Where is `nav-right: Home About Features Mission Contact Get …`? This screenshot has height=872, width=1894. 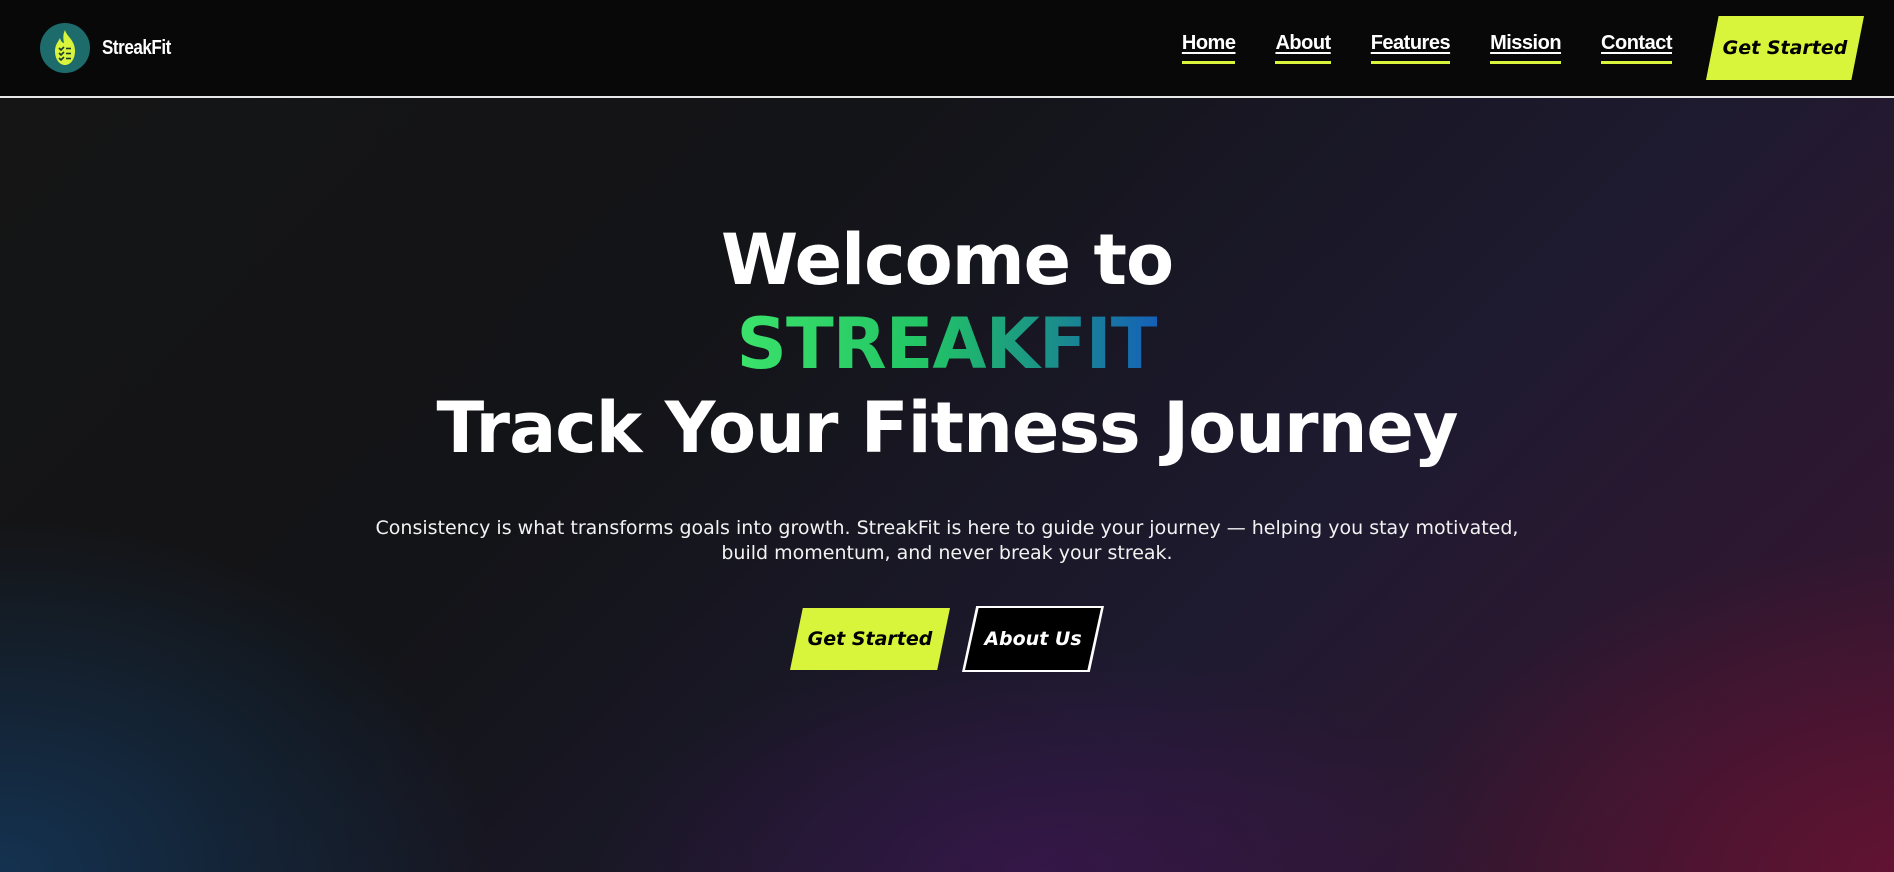
nav-right: Home About Features Mission Contact Get … is located at coordinates (1522, 48).